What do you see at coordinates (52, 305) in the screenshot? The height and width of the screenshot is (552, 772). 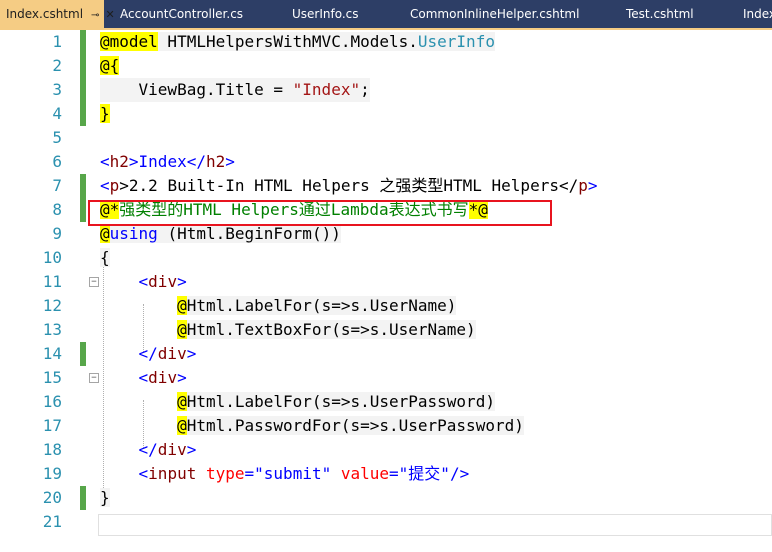 I see `line-number: 12` at bounding box center [52, 305].